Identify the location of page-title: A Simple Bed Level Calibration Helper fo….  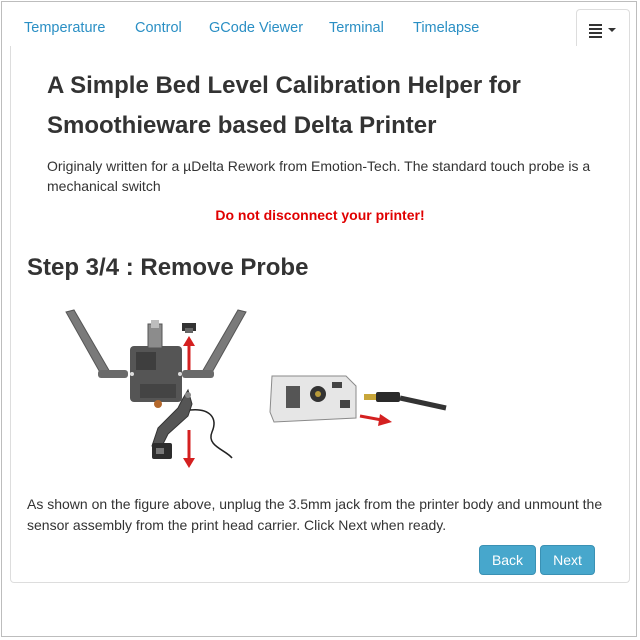
(284, 105).